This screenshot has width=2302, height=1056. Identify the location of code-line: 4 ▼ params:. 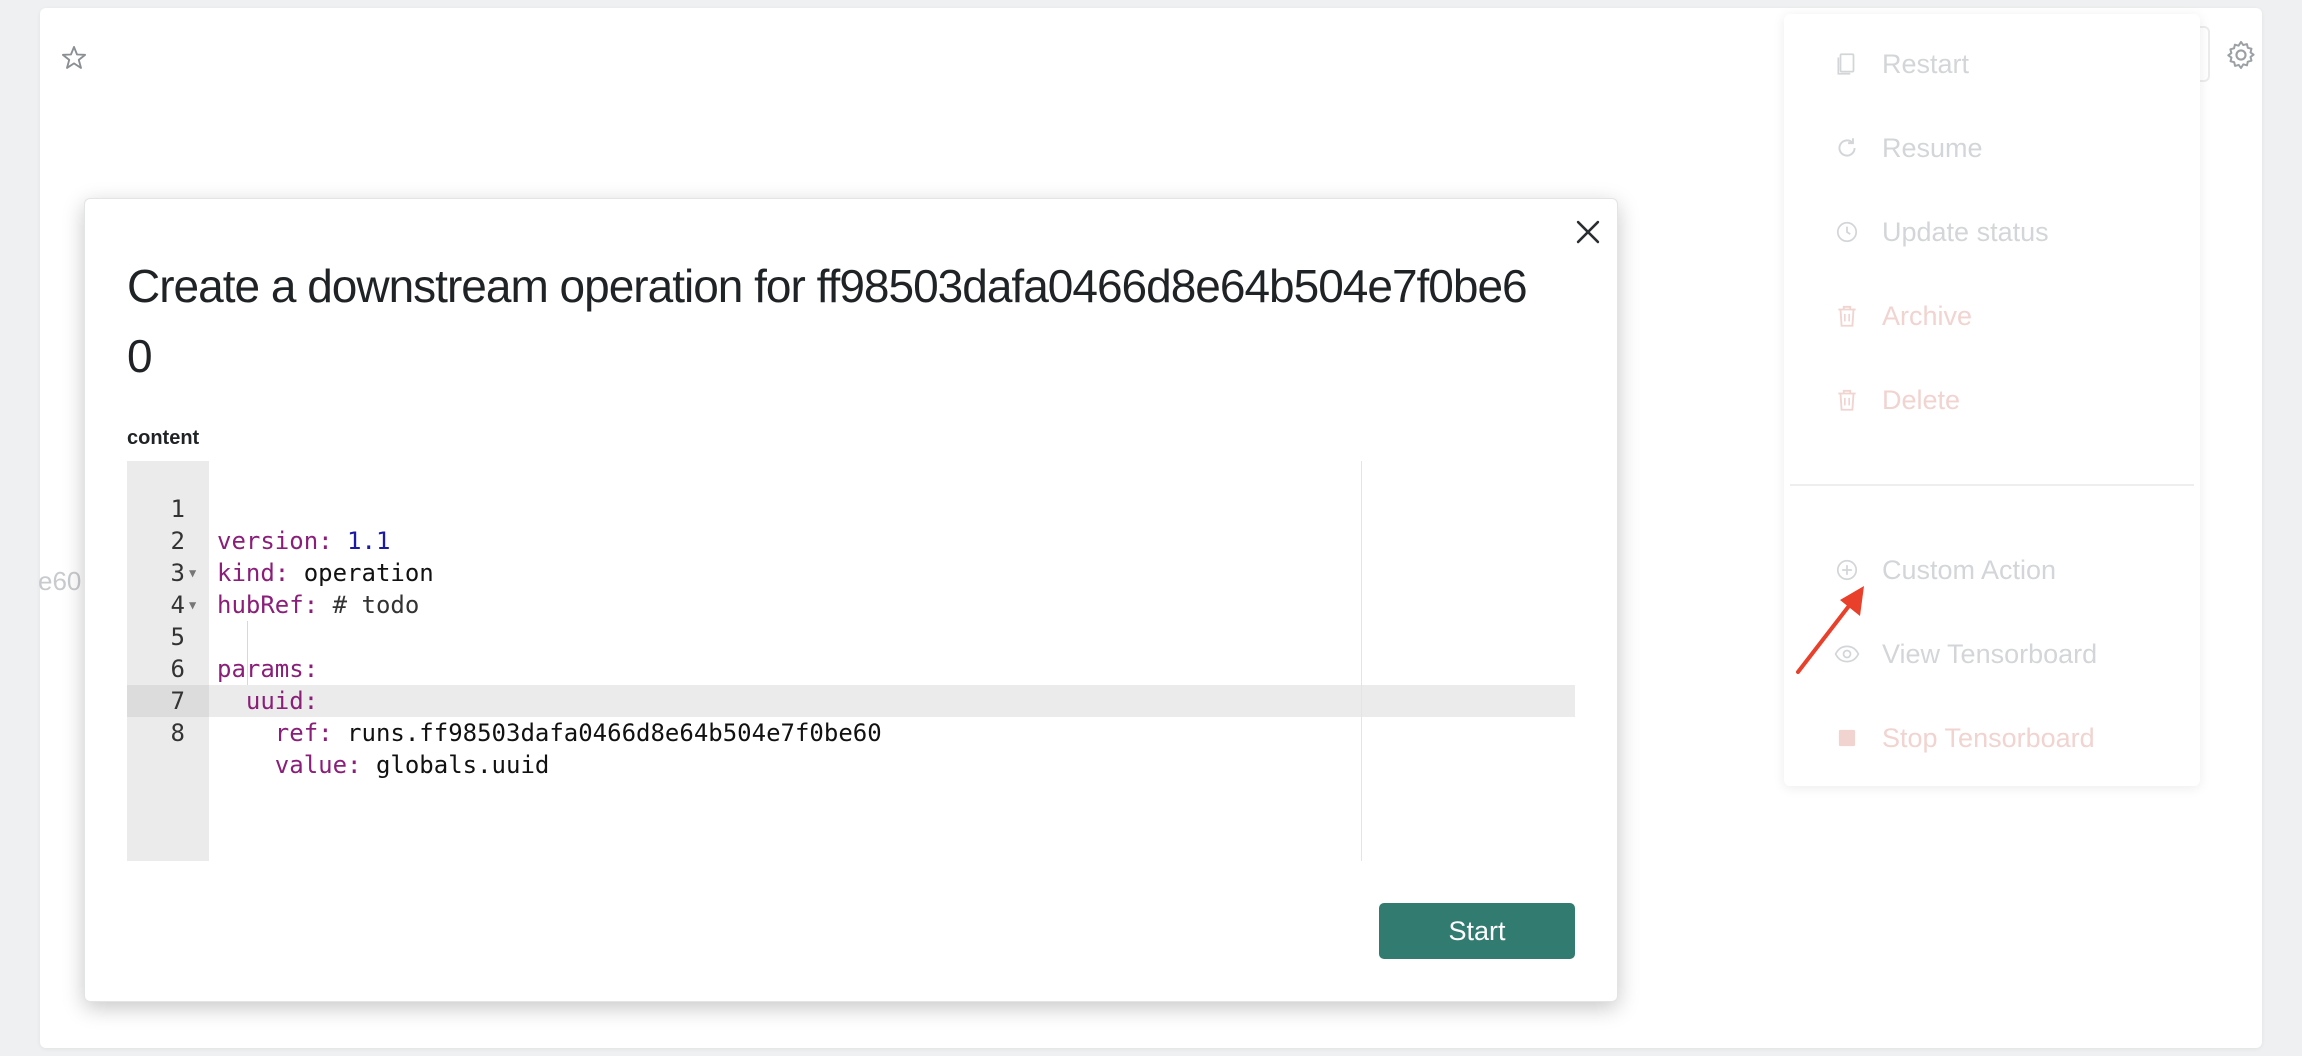
(851, 620).